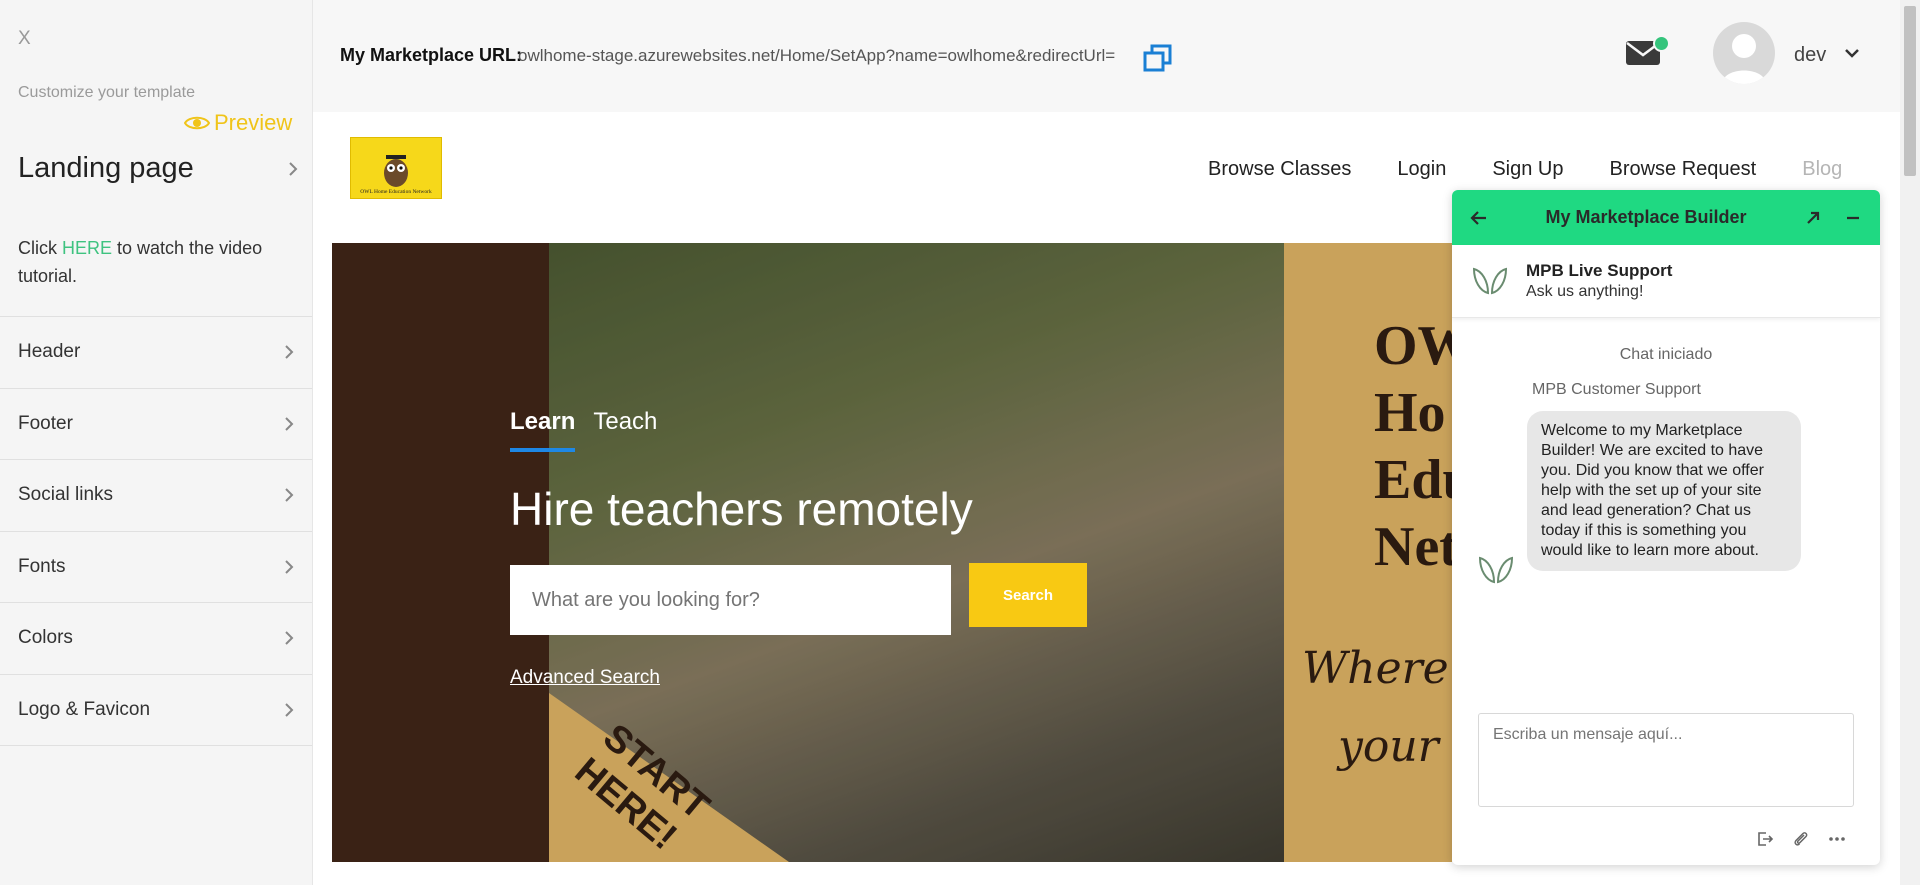 Image resolution: width=1920 pixels, height=885 pixels. Describe the element at coordinates (431, 55) in the screenshot. I see `url-label: My Marketplace URL:` at that location.